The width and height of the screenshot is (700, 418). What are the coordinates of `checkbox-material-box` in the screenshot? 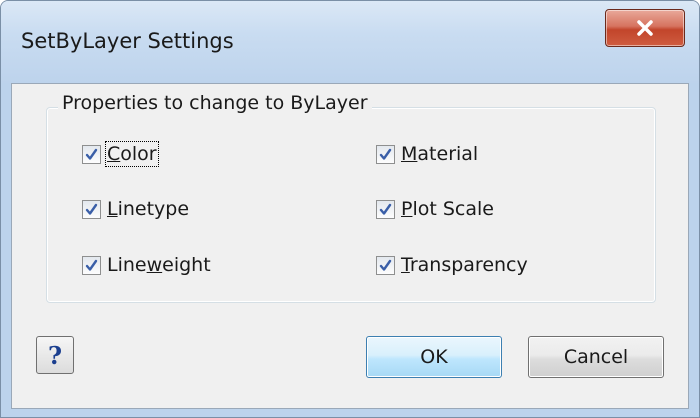 It's located at (385, 154).